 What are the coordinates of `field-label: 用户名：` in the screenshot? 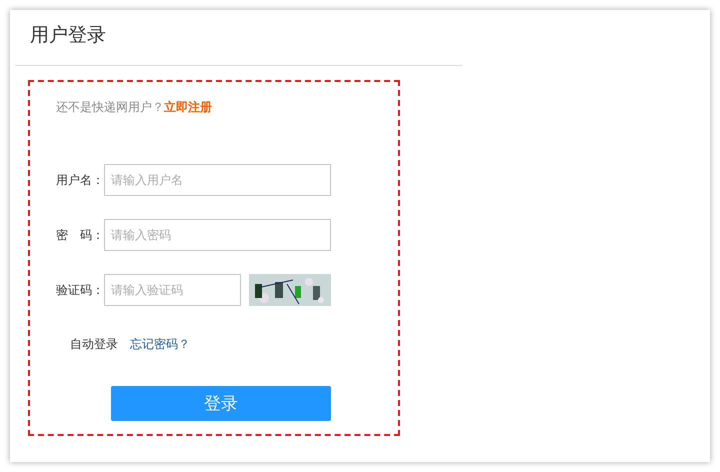 It's located at (80, 180).